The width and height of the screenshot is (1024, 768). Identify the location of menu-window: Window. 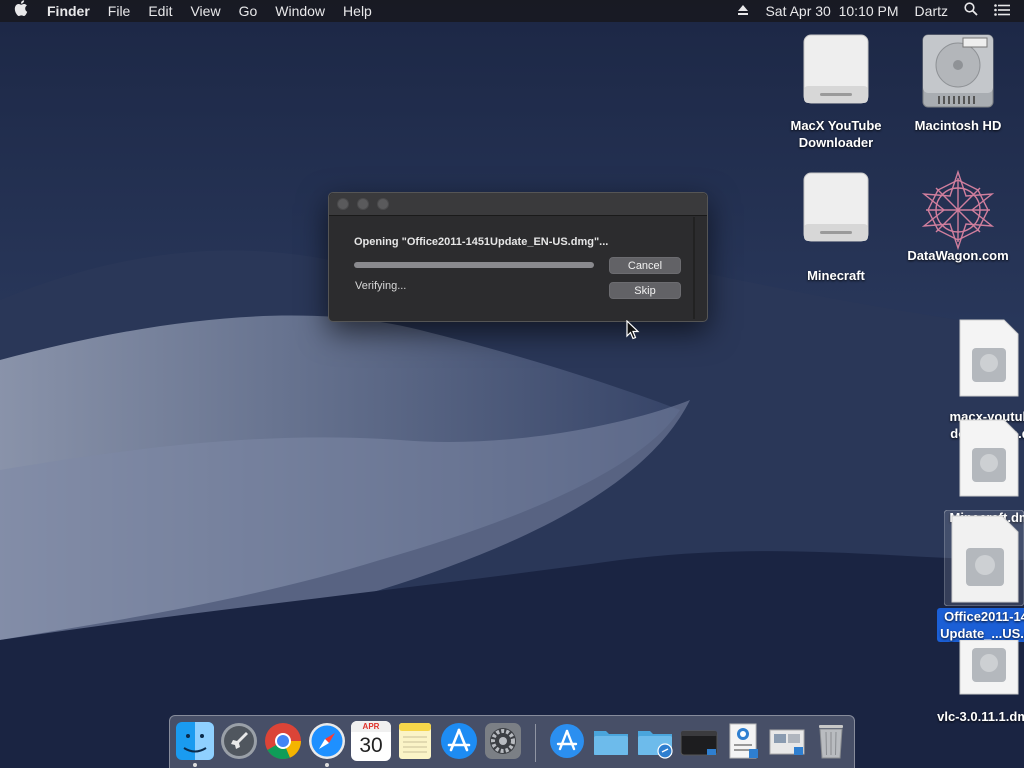
(300, 11).